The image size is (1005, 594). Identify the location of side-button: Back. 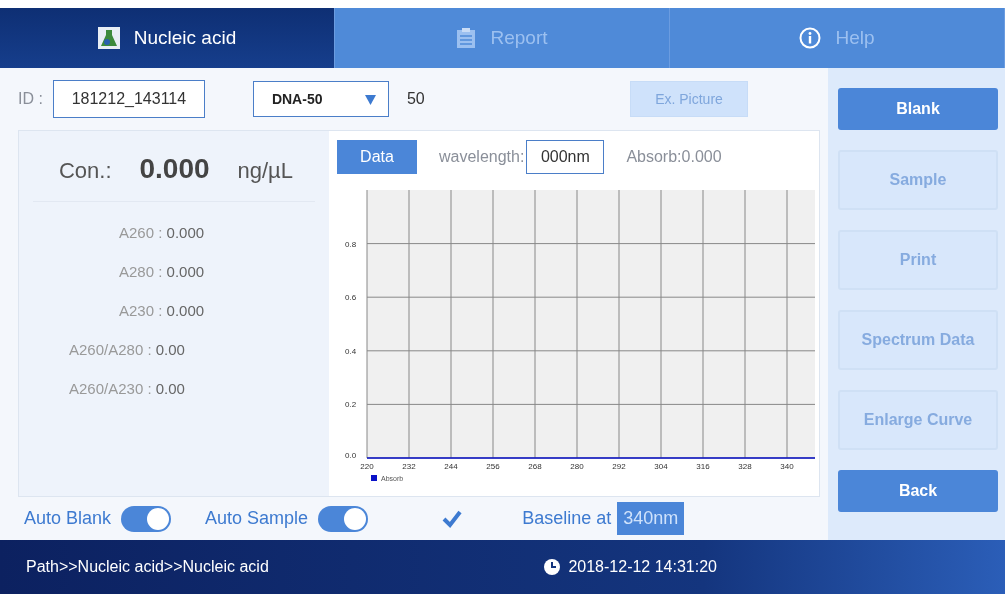
(918, 491).